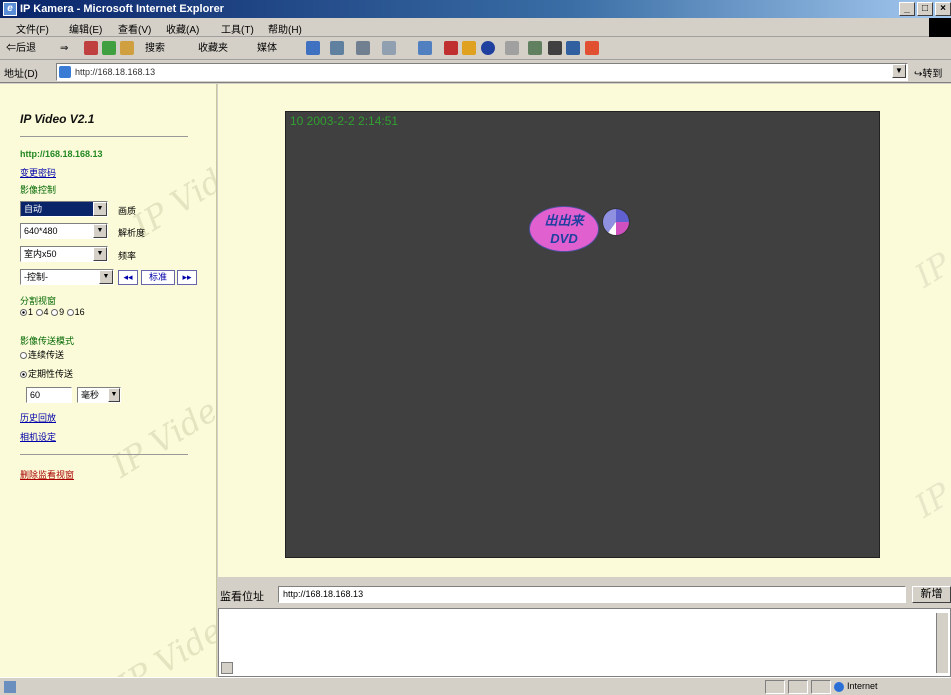 The height and width of the screenshot is (695, 951). Describe the element at coordinates (38, 172) in the screenshot. I see `change-password-link: 变更密码` at that location.